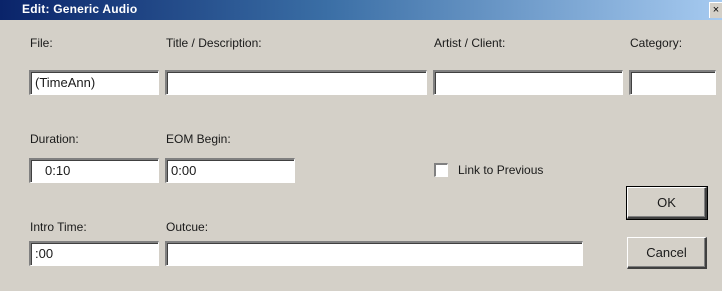 The width and height of the screenshot is (722, 291). I want to click on eom-begin-field: 0:00, so click(230, 170).